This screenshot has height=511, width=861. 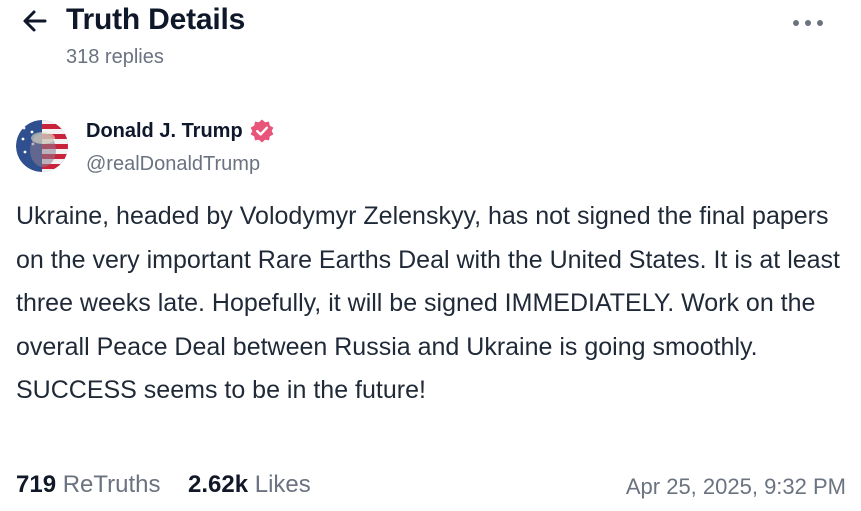 What do you see at coordinates (115, 57) in the screenshot?
I see `replies-count: 318 replies` at bounding box center [115, 57].